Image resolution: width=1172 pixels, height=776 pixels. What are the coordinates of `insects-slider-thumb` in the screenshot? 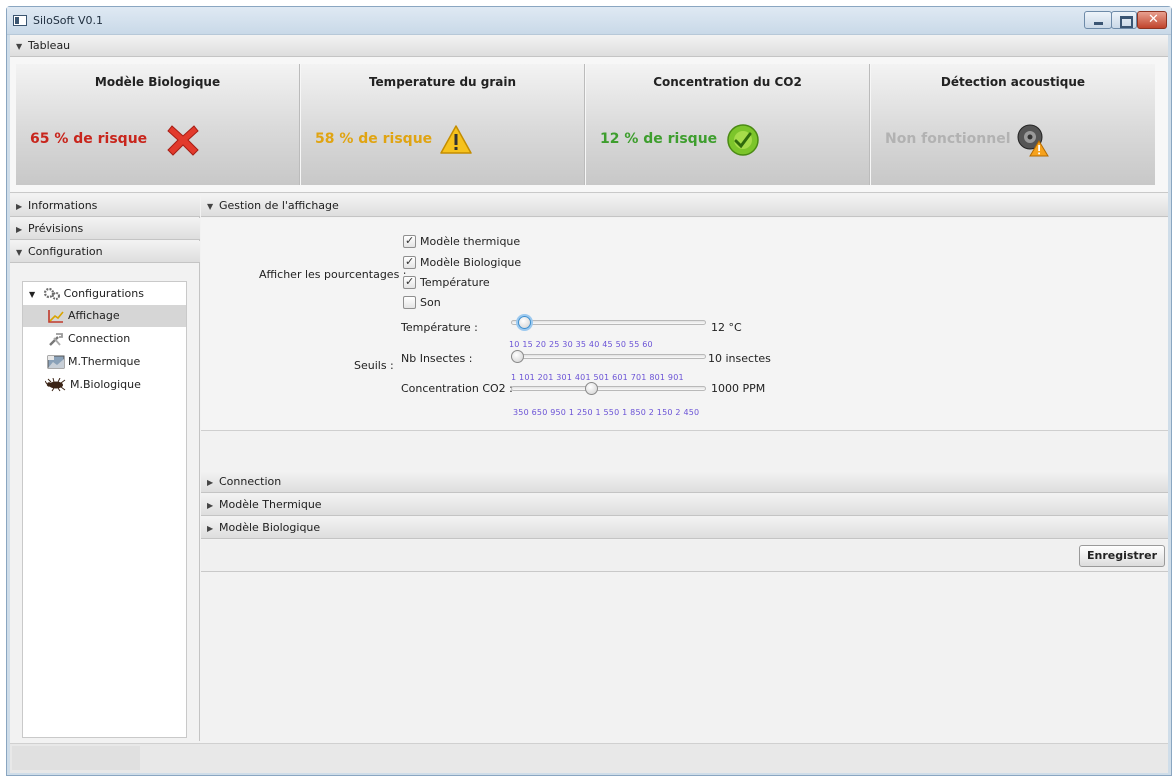 It's located at (517, 356).